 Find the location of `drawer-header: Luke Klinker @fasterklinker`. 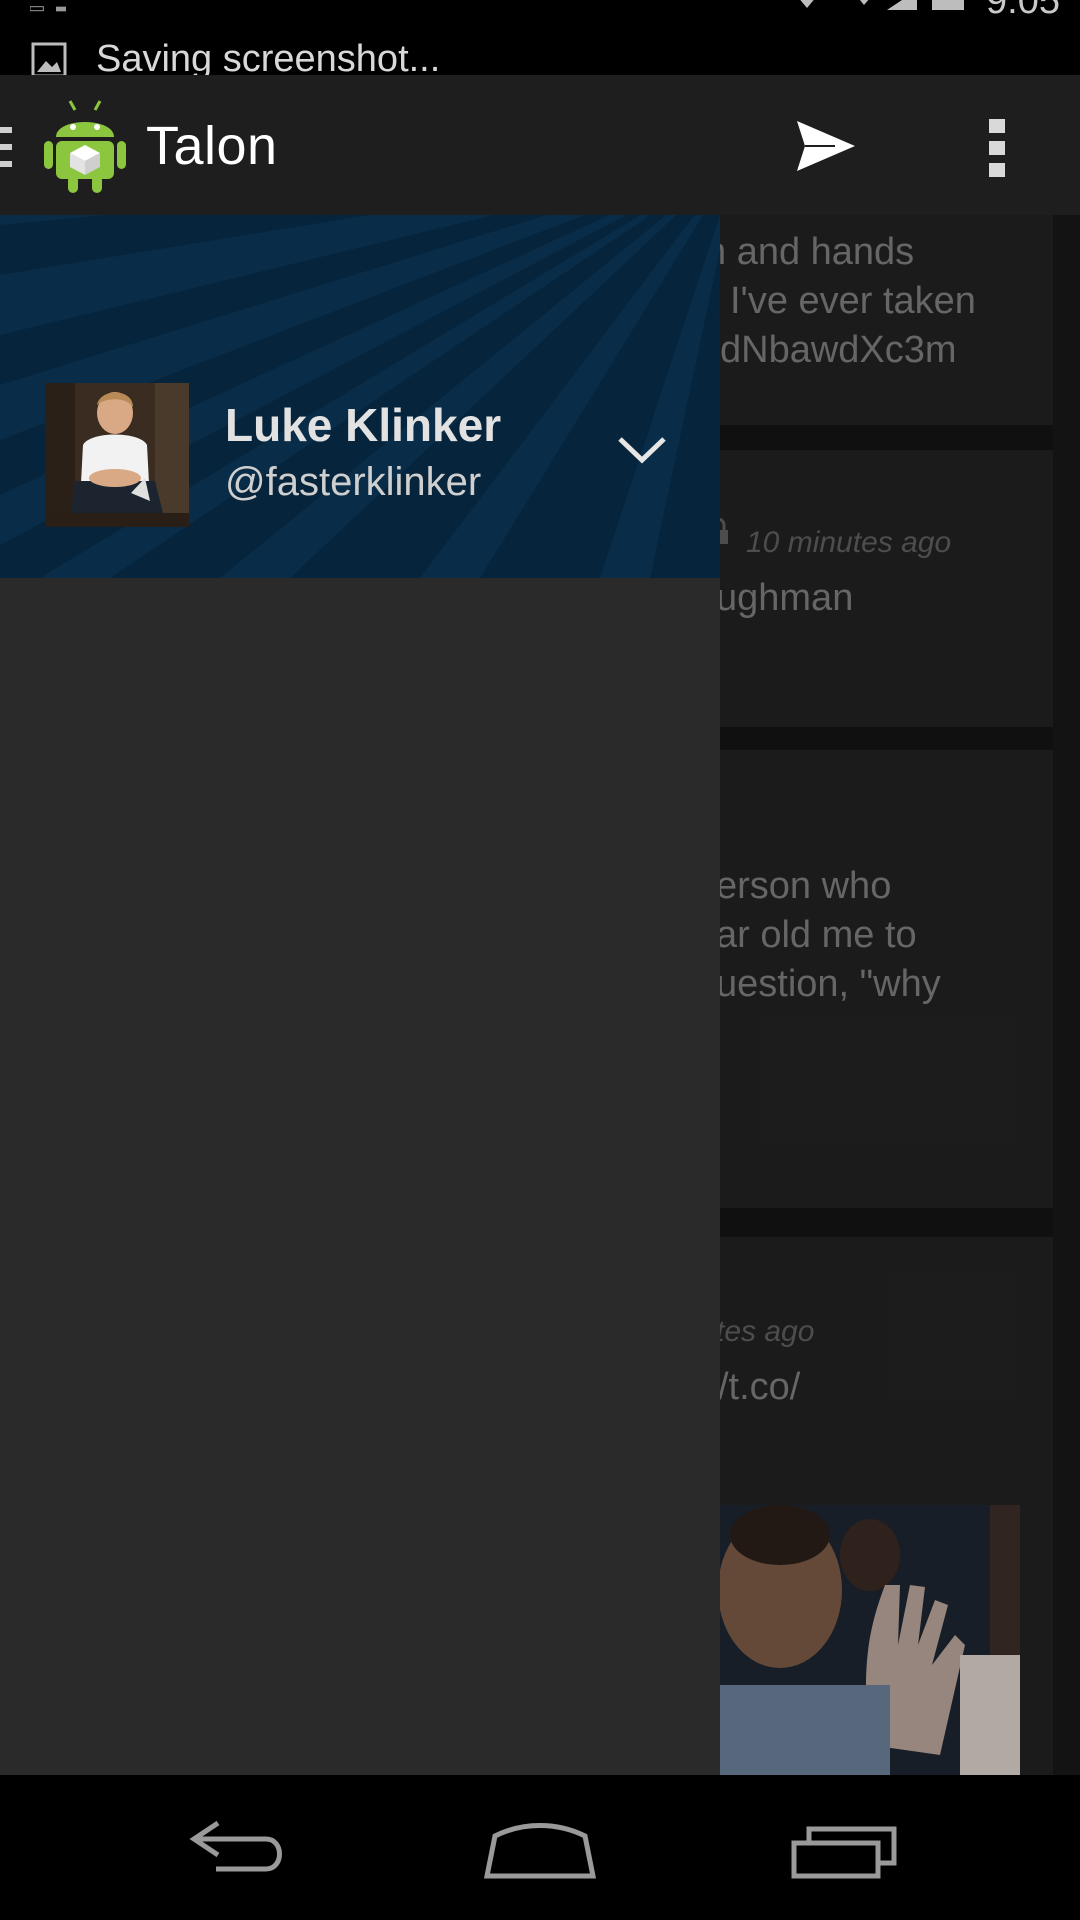

drawer-header: Luke Klinker @fasterklinker is located at coordinates (360, 396).